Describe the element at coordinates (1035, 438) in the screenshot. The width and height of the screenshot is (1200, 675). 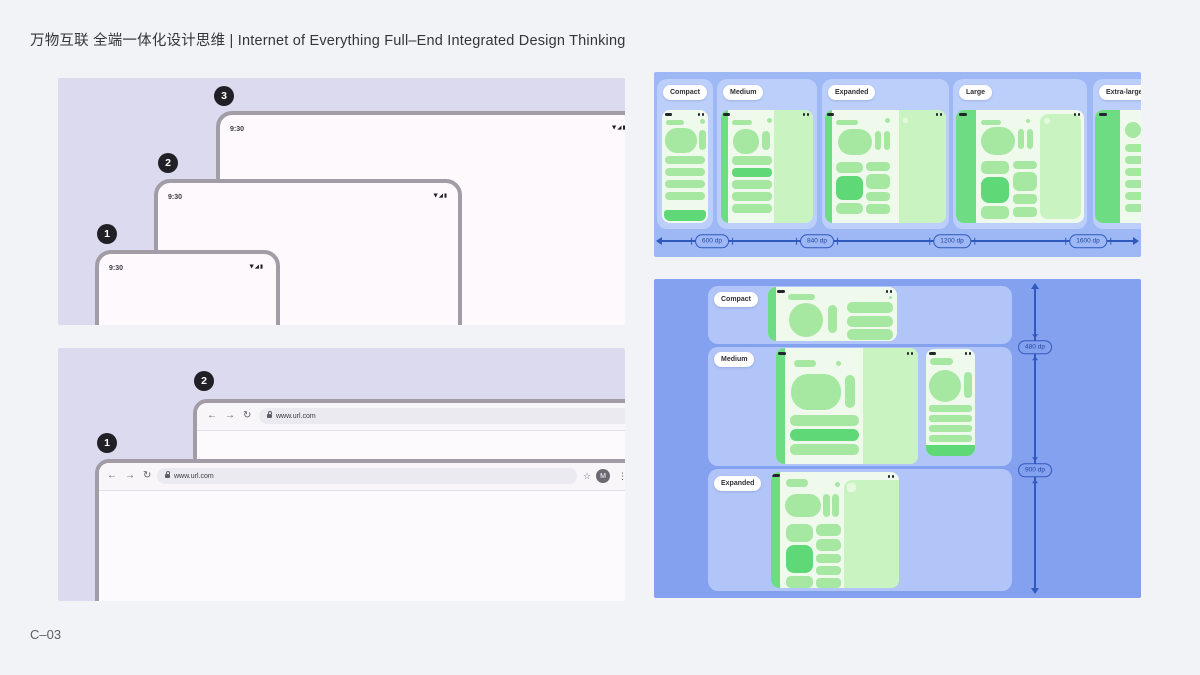
I see `height-axis-line` at that location.